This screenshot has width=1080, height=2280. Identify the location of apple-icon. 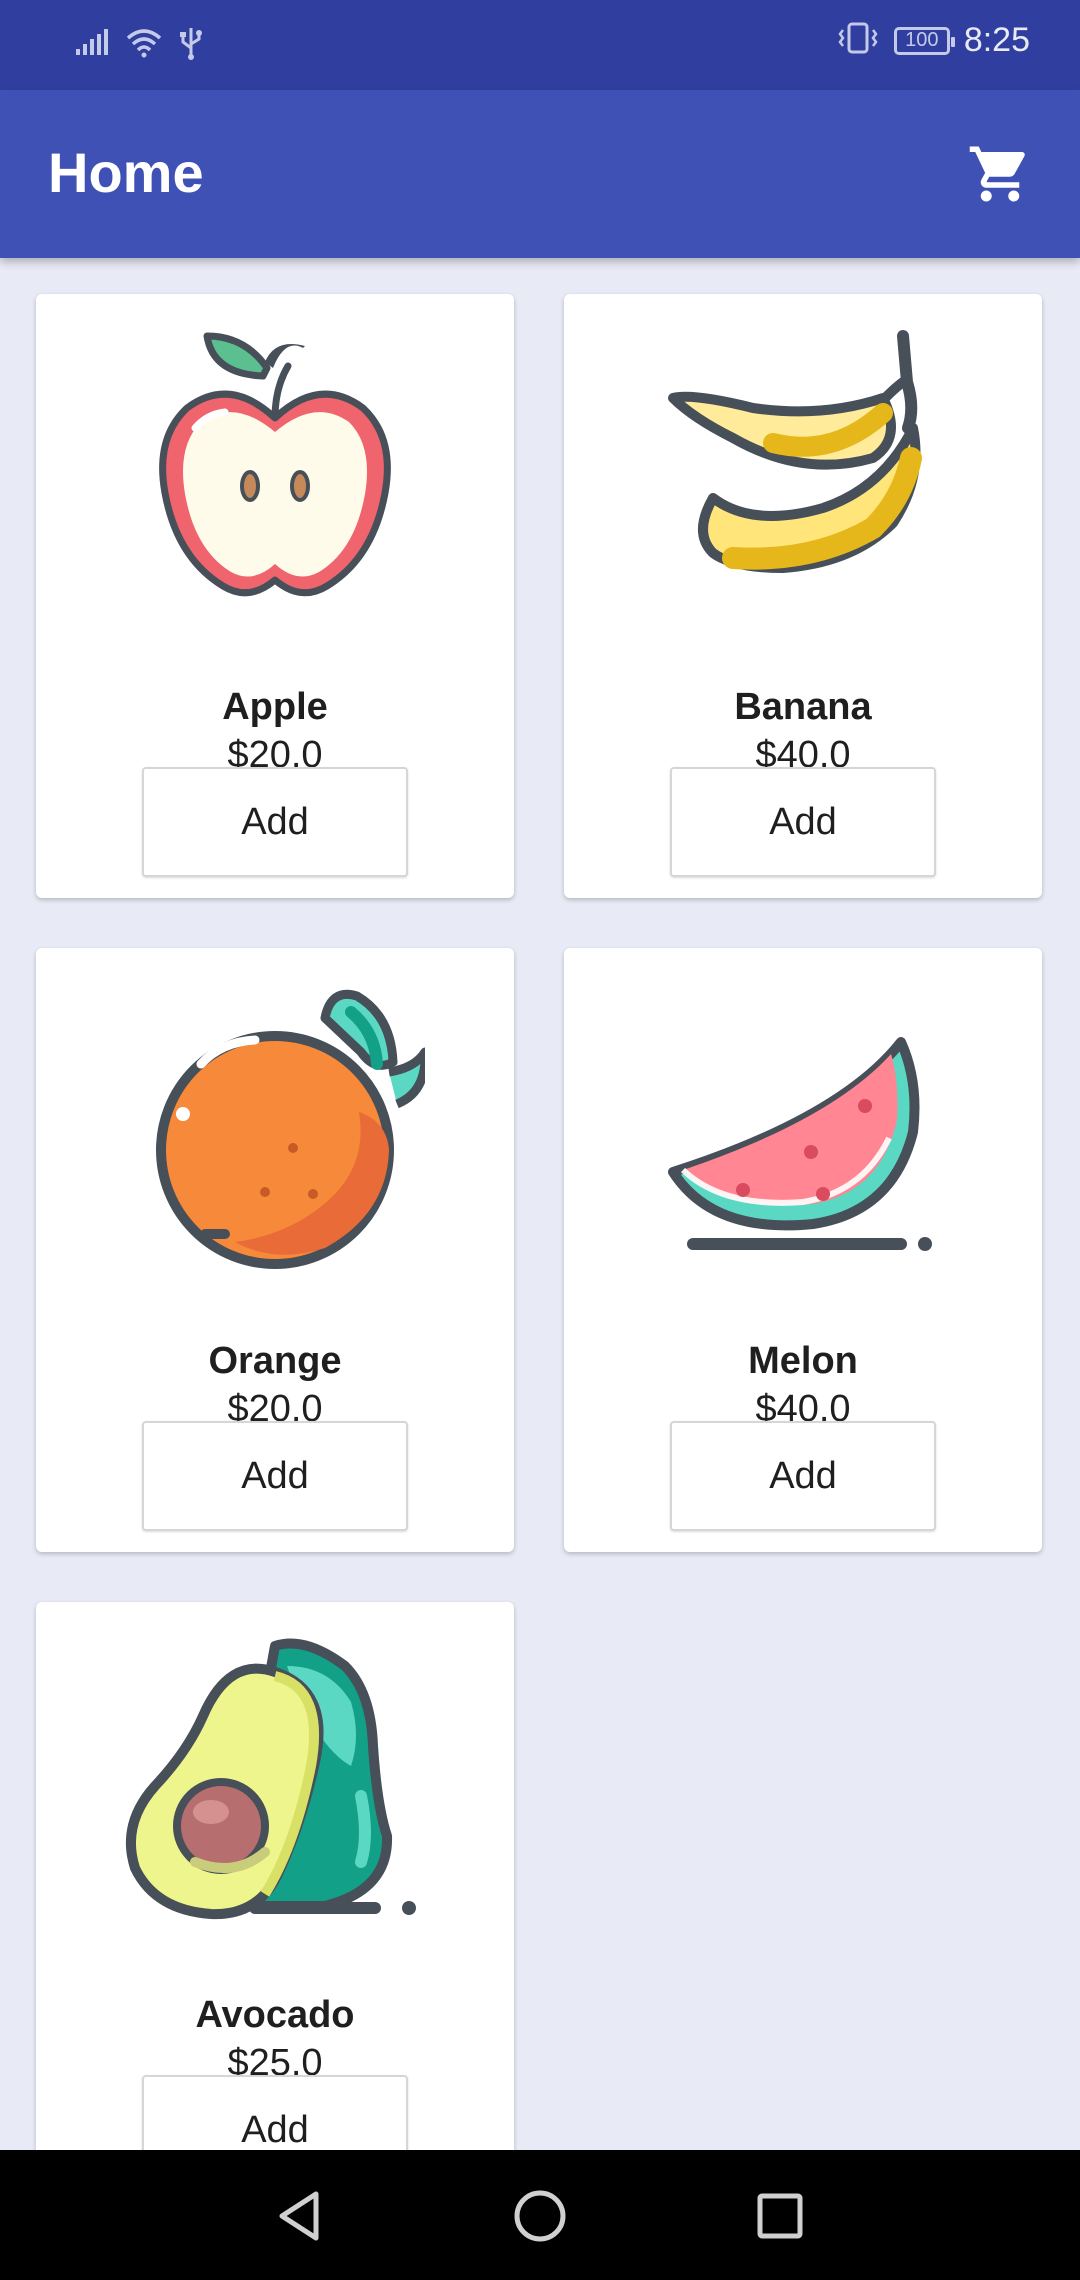
(275, 464).